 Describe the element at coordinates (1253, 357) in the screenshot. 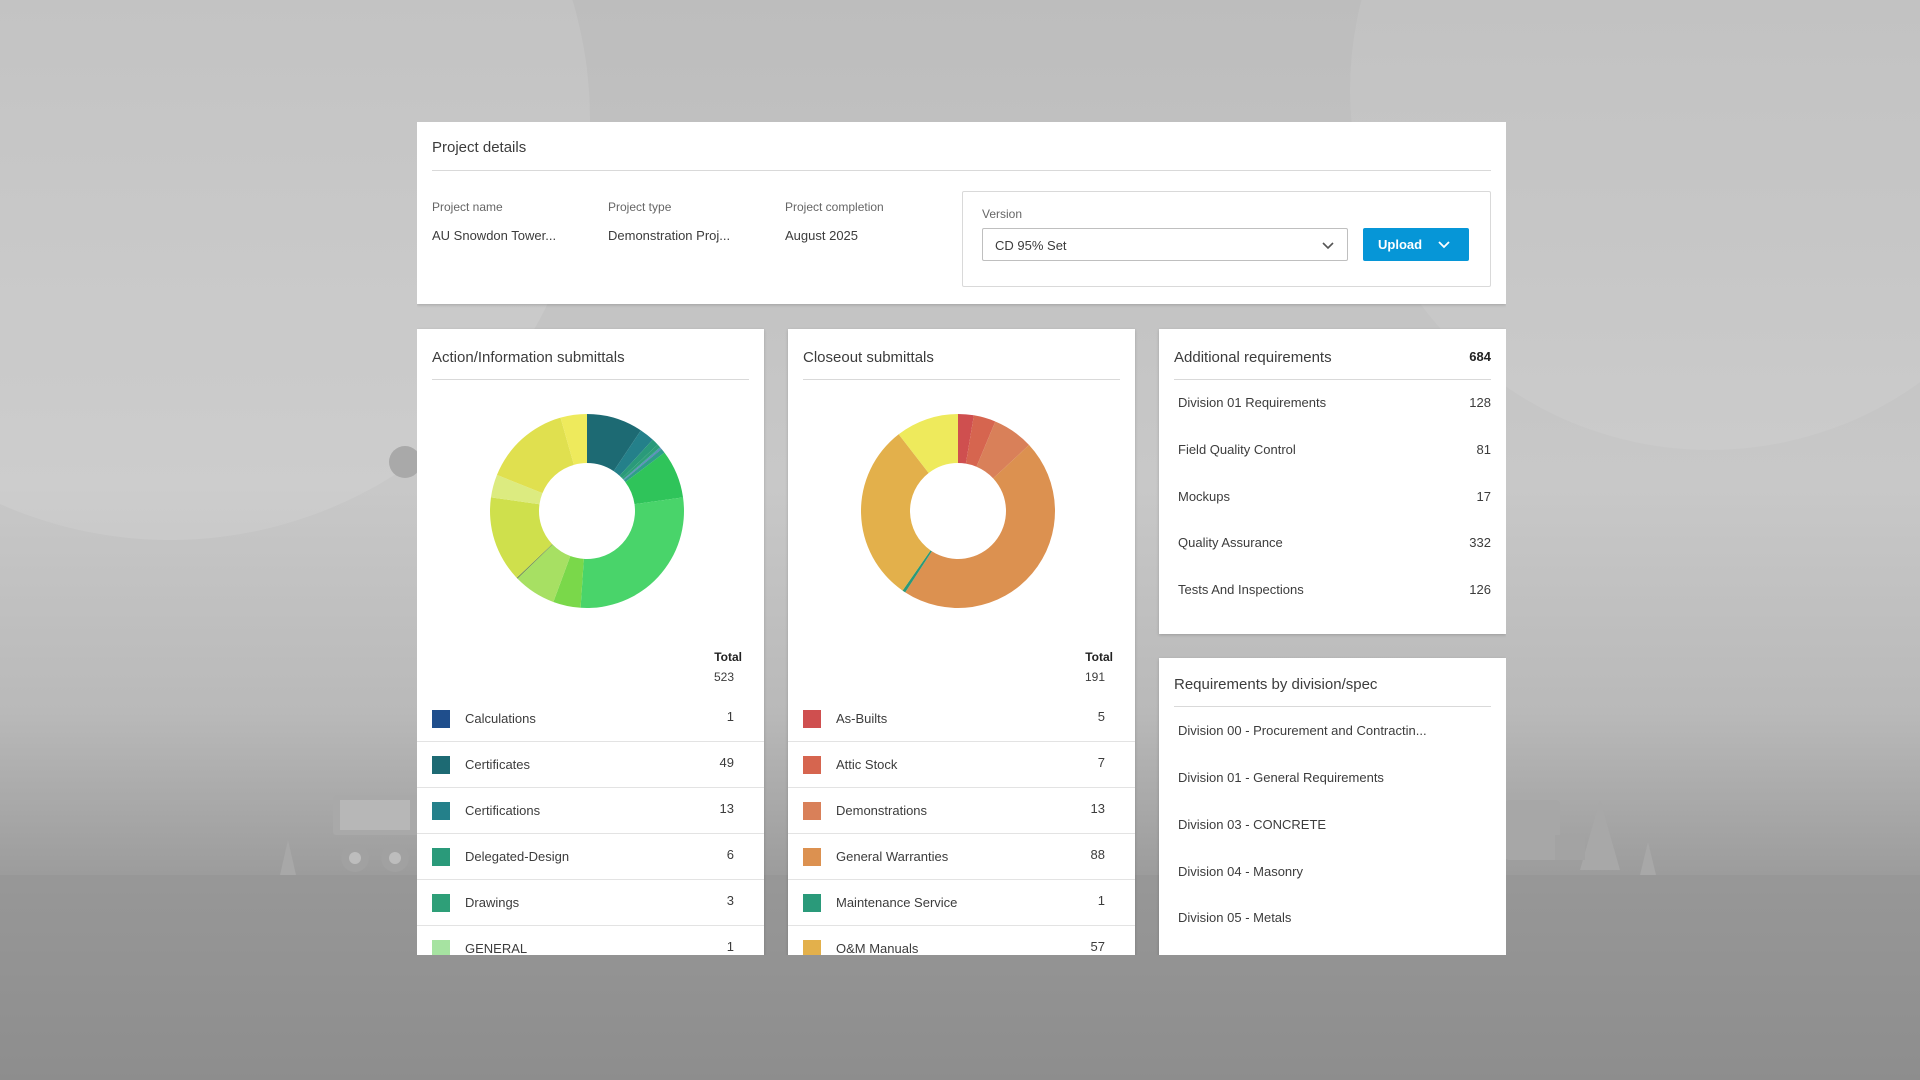

I see `additional-requirements-title: Additional requirements` at that location.